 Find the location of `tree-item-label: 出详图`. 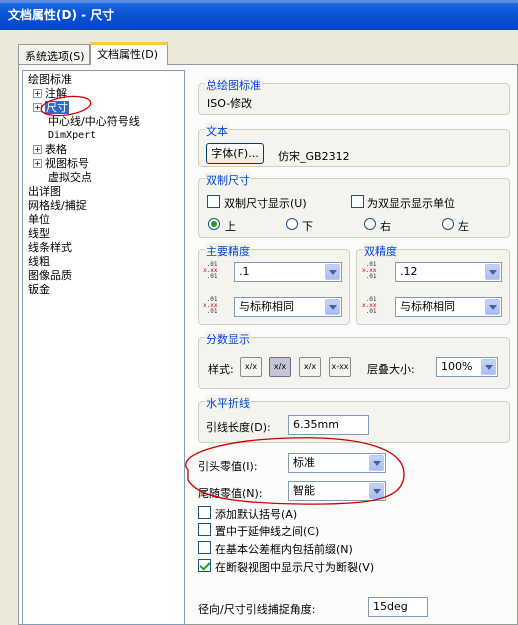

tree-item-label: 出详图 is located at coordinates (44, 191).